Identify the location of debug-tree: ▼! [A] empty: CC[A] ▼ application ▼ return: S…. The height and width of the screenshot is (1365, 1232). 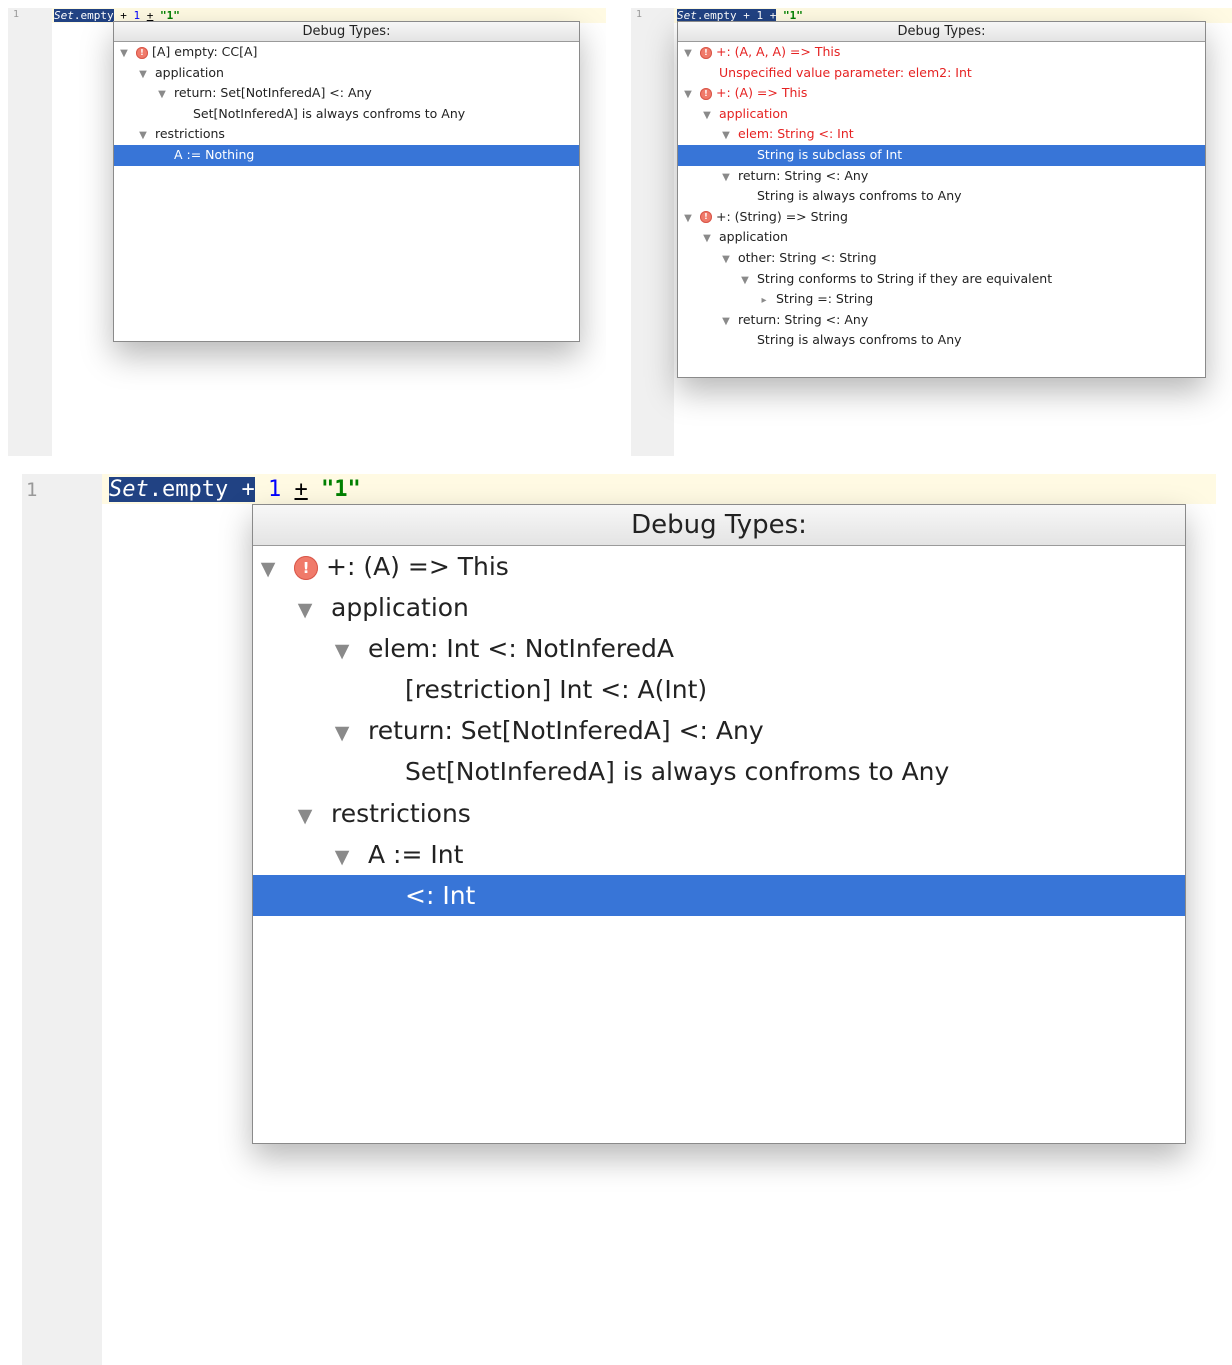
(346, 104).